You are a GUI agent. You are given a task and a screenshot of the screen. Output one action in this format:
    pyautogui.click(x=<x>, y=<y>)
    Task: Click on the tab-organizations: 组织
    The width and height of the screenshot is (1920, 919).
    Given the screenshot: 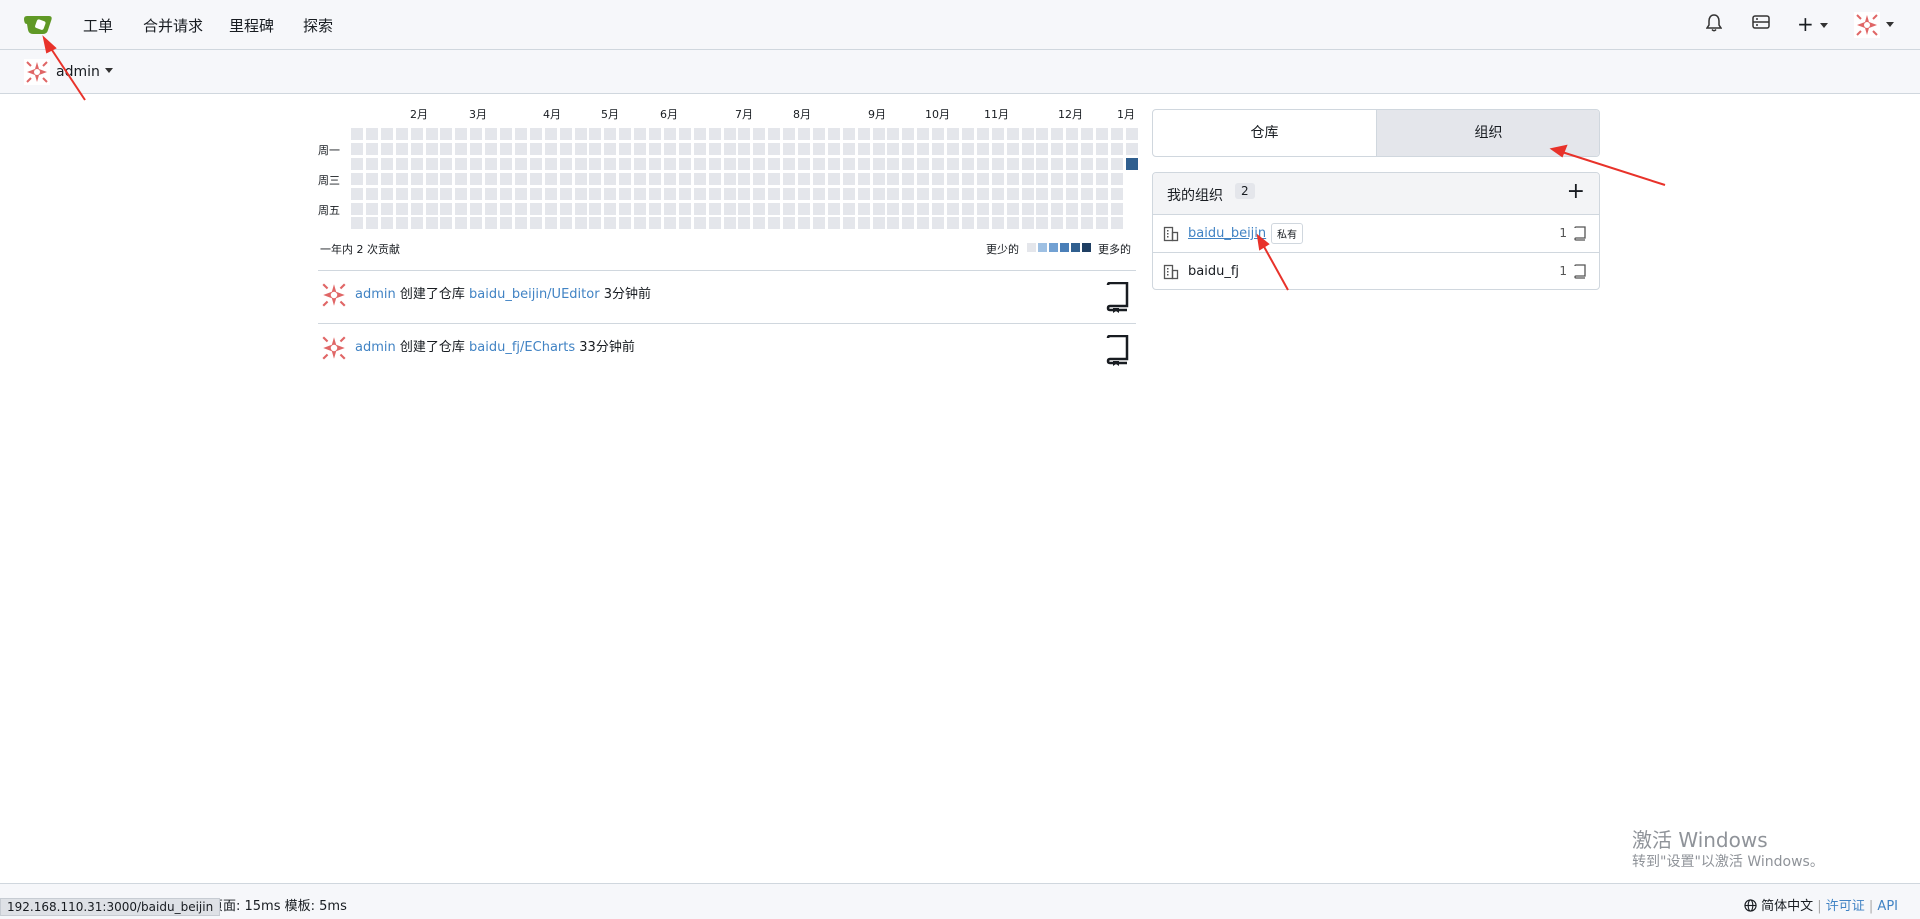 What is the action you would take?
    pyautogui.click(x=1487, y=133)
    